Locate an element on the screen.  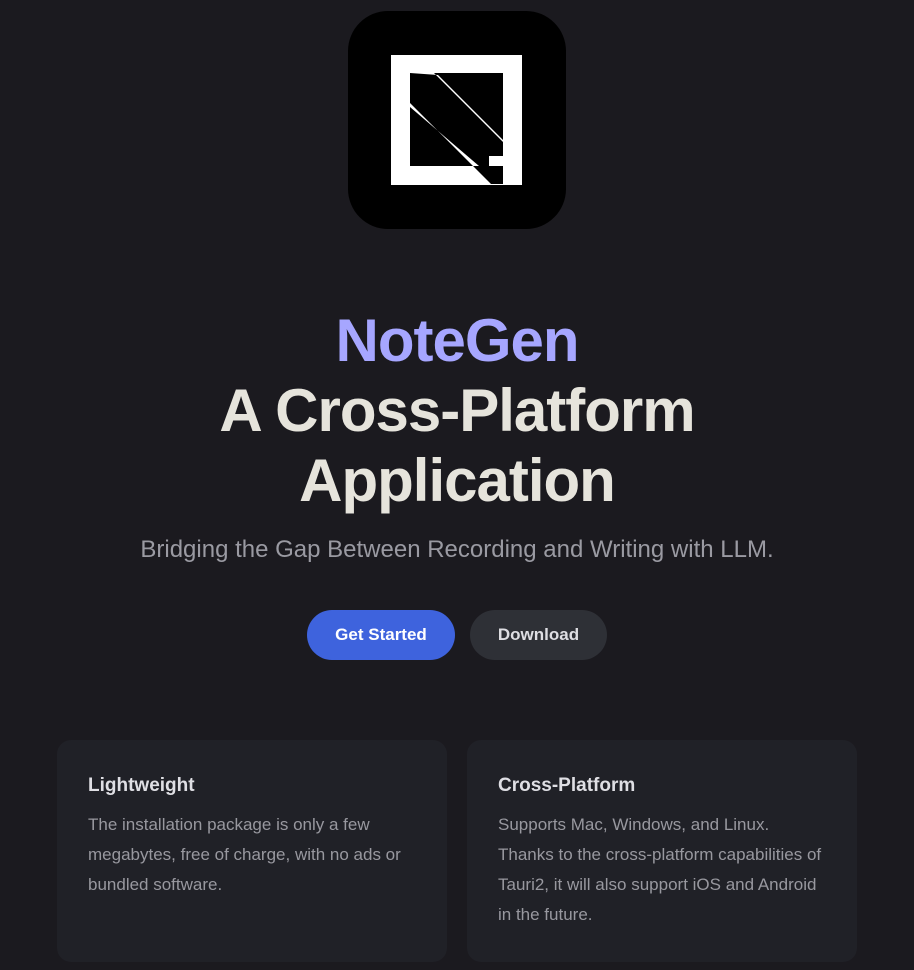
get-started-button: Get Started is located at coordinates (381, 635).